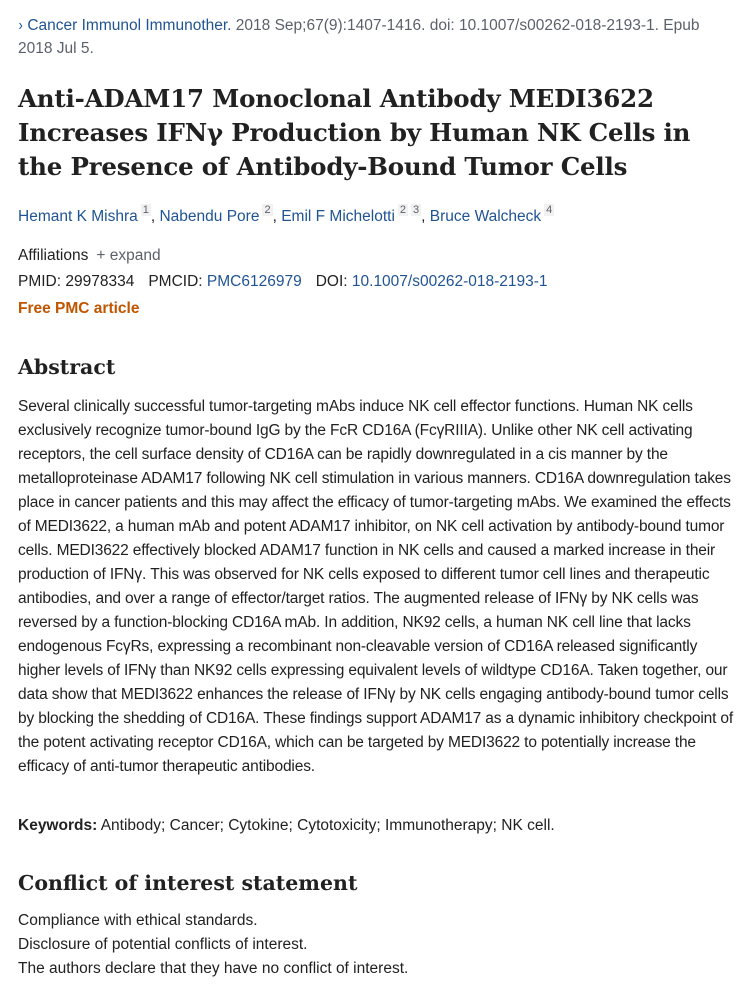  What do you see at coordinates (53, 255) in the screenshot?
I see `affiliations-label: Affiliations` at bounding box center [53, 255].